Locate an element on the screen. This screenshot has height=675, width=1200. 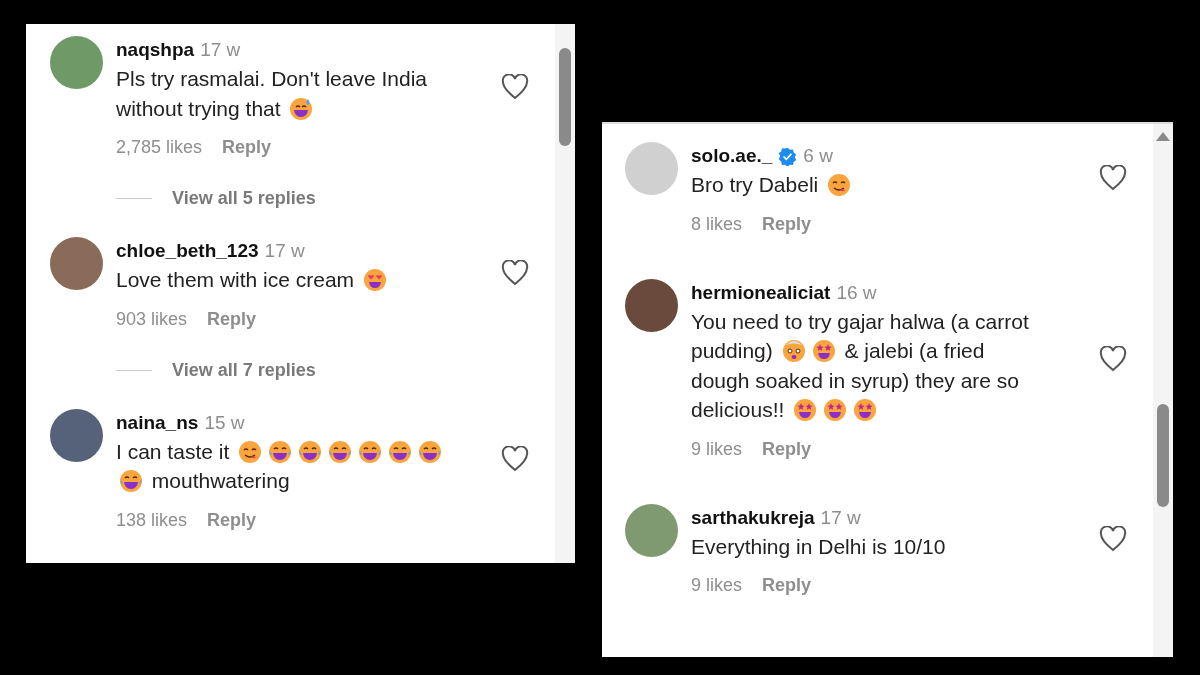
username: naina_ns is located at coordinates (157, 422).